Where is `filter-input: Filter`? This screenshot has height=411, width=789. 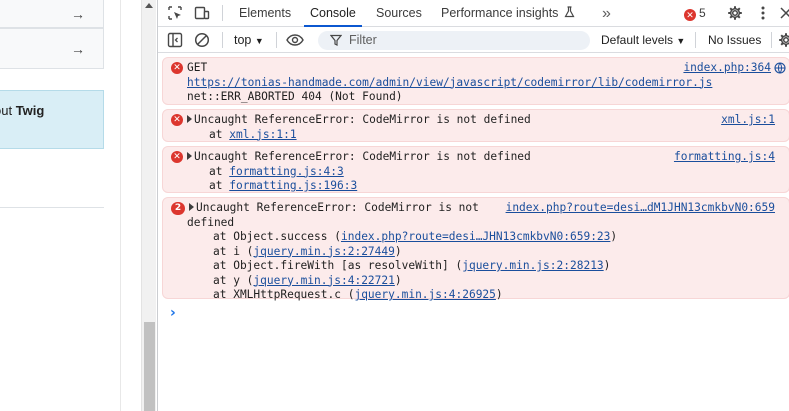 filter-input: Filter is located at coordinates (454, 40).